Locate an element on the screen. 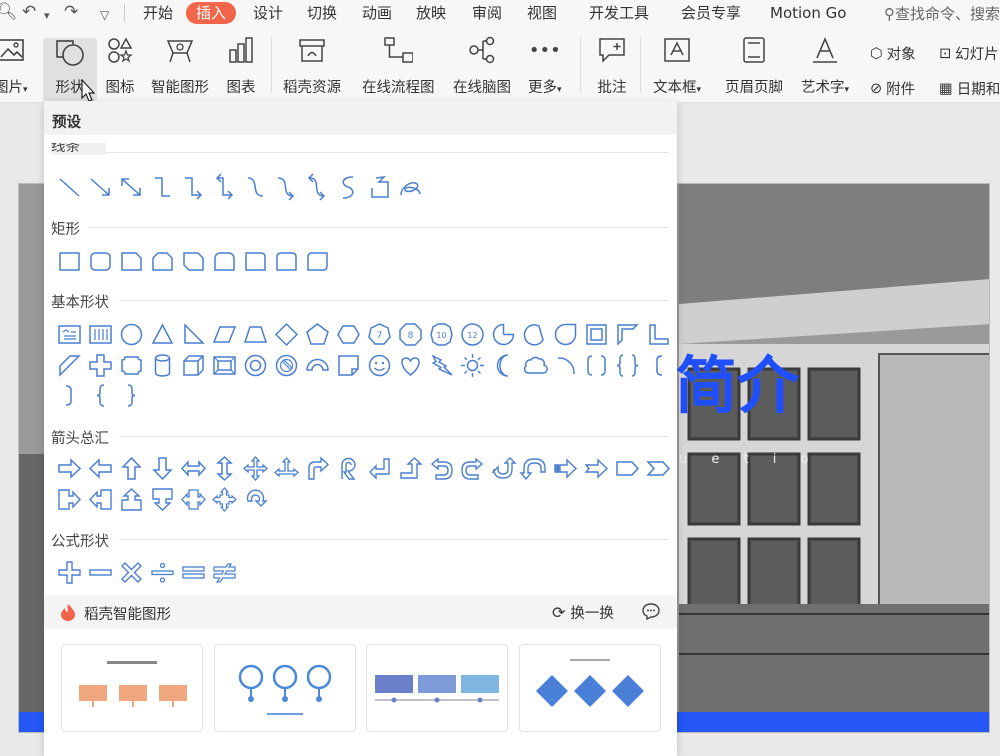 Image resolution: width=1000 pixels, height=756 pixels. curved-up-arrow-shape-icon is located at coordinates (503, 468).